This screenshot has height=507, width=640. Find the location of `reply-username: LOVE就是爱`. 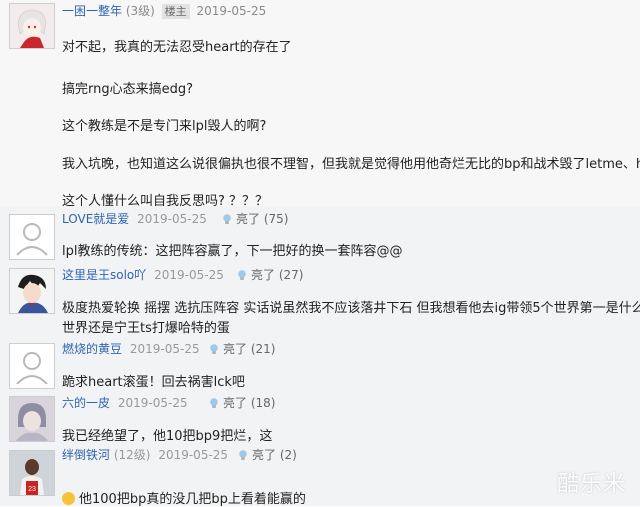

reply-username: LOVE就是爱 is located at coordinates (95, 219).